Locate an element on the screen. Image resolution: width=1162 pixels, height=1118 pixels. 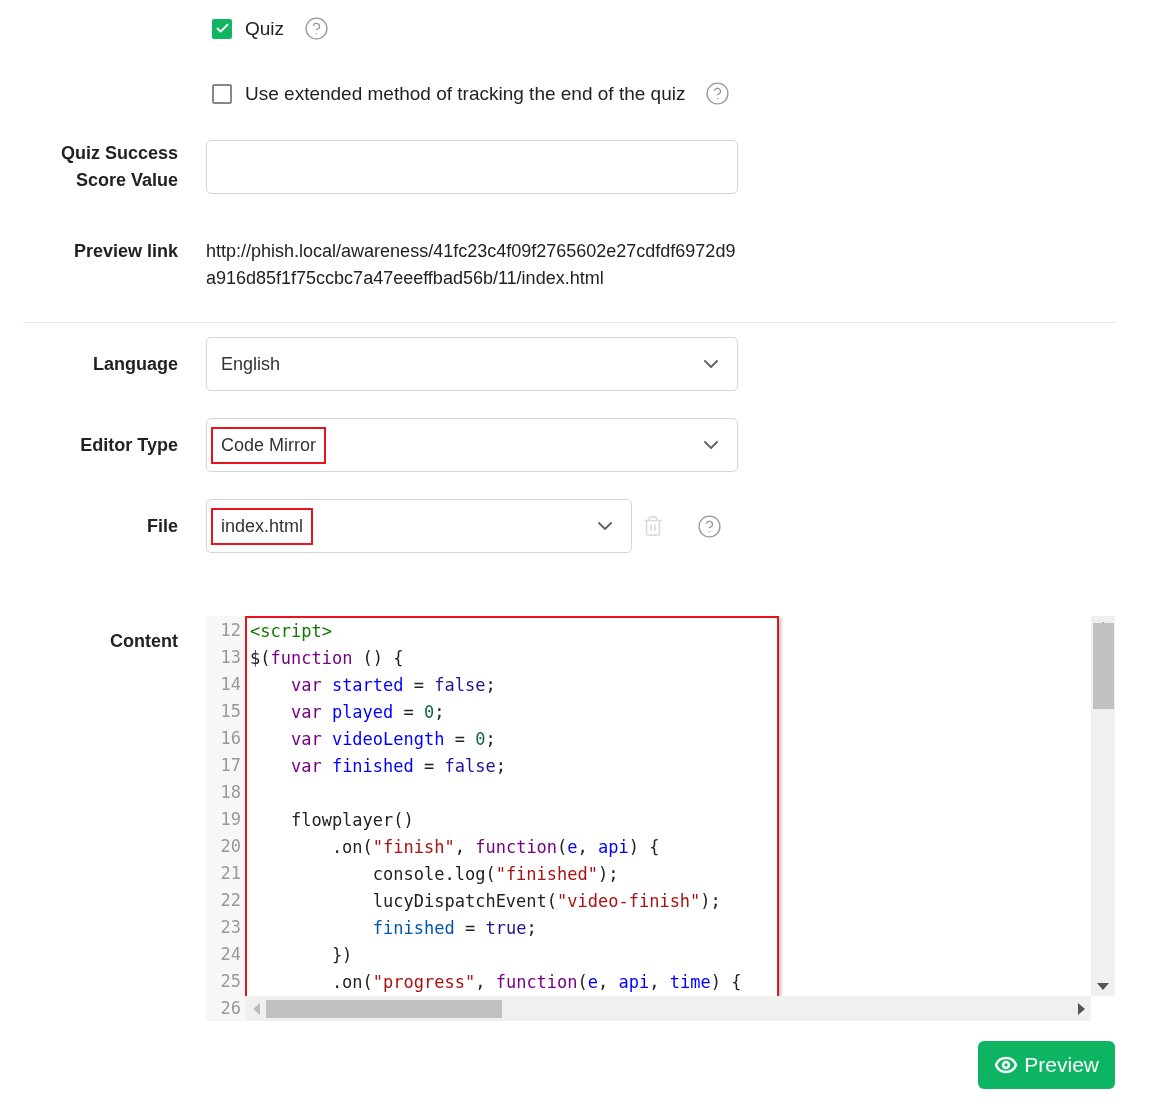
select-field: English is located at coordinates (472, 364).